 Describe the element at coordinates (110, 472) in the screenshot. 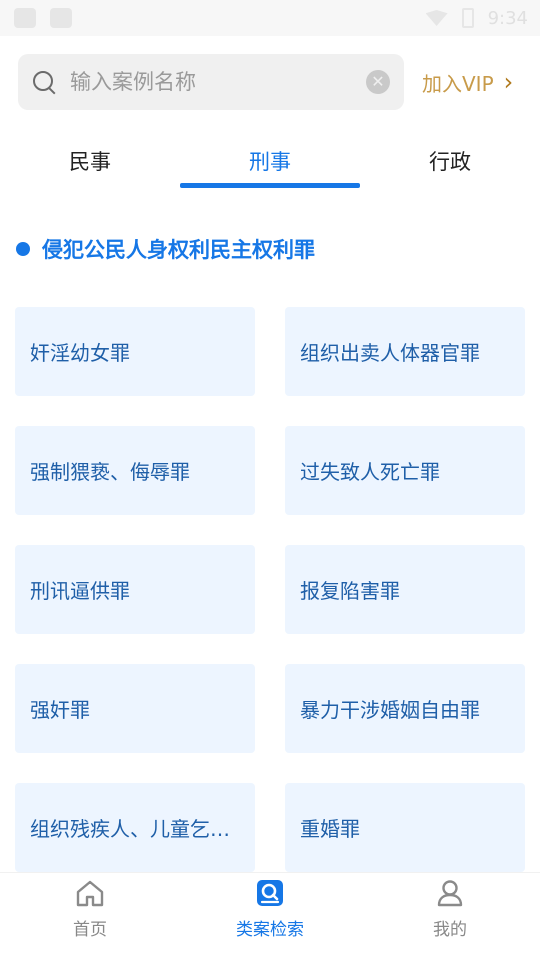

I see `crime-card-label: 强制猥亵、侮辱罪` at that location.